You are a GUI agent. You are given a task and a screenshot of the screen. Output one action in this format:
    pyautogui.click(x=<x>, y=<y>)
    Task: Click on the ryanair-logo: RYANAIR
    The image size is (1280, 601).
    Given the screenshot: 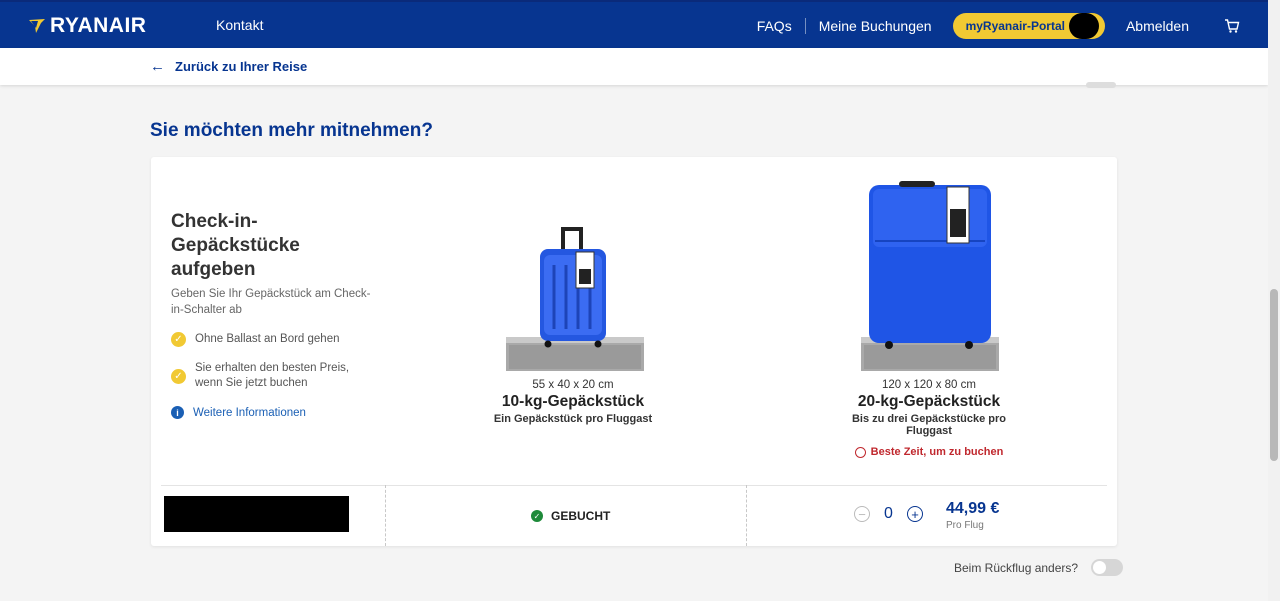 What is the action you would take?
    pyautogui.click(x=87, y=26)
    